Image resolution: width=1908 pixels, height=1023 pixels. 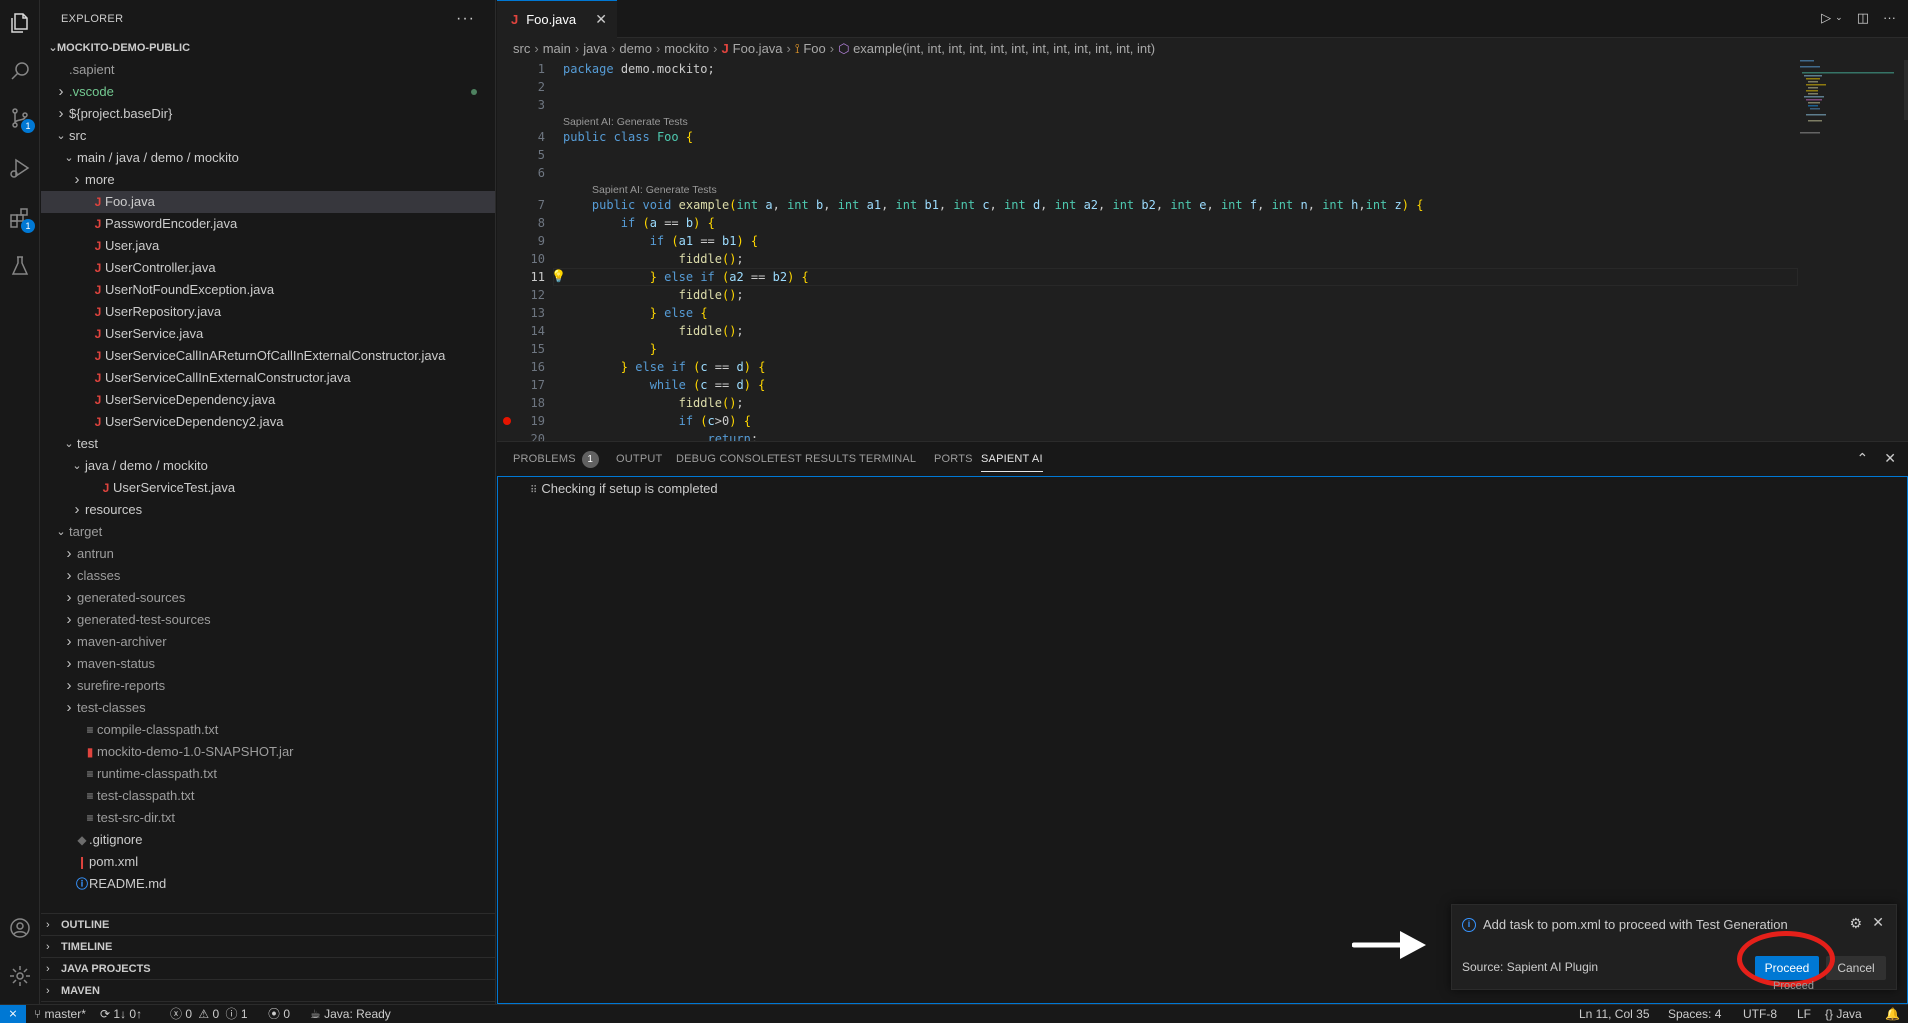 I want to click on account-icon, so click(x=20, y=928).